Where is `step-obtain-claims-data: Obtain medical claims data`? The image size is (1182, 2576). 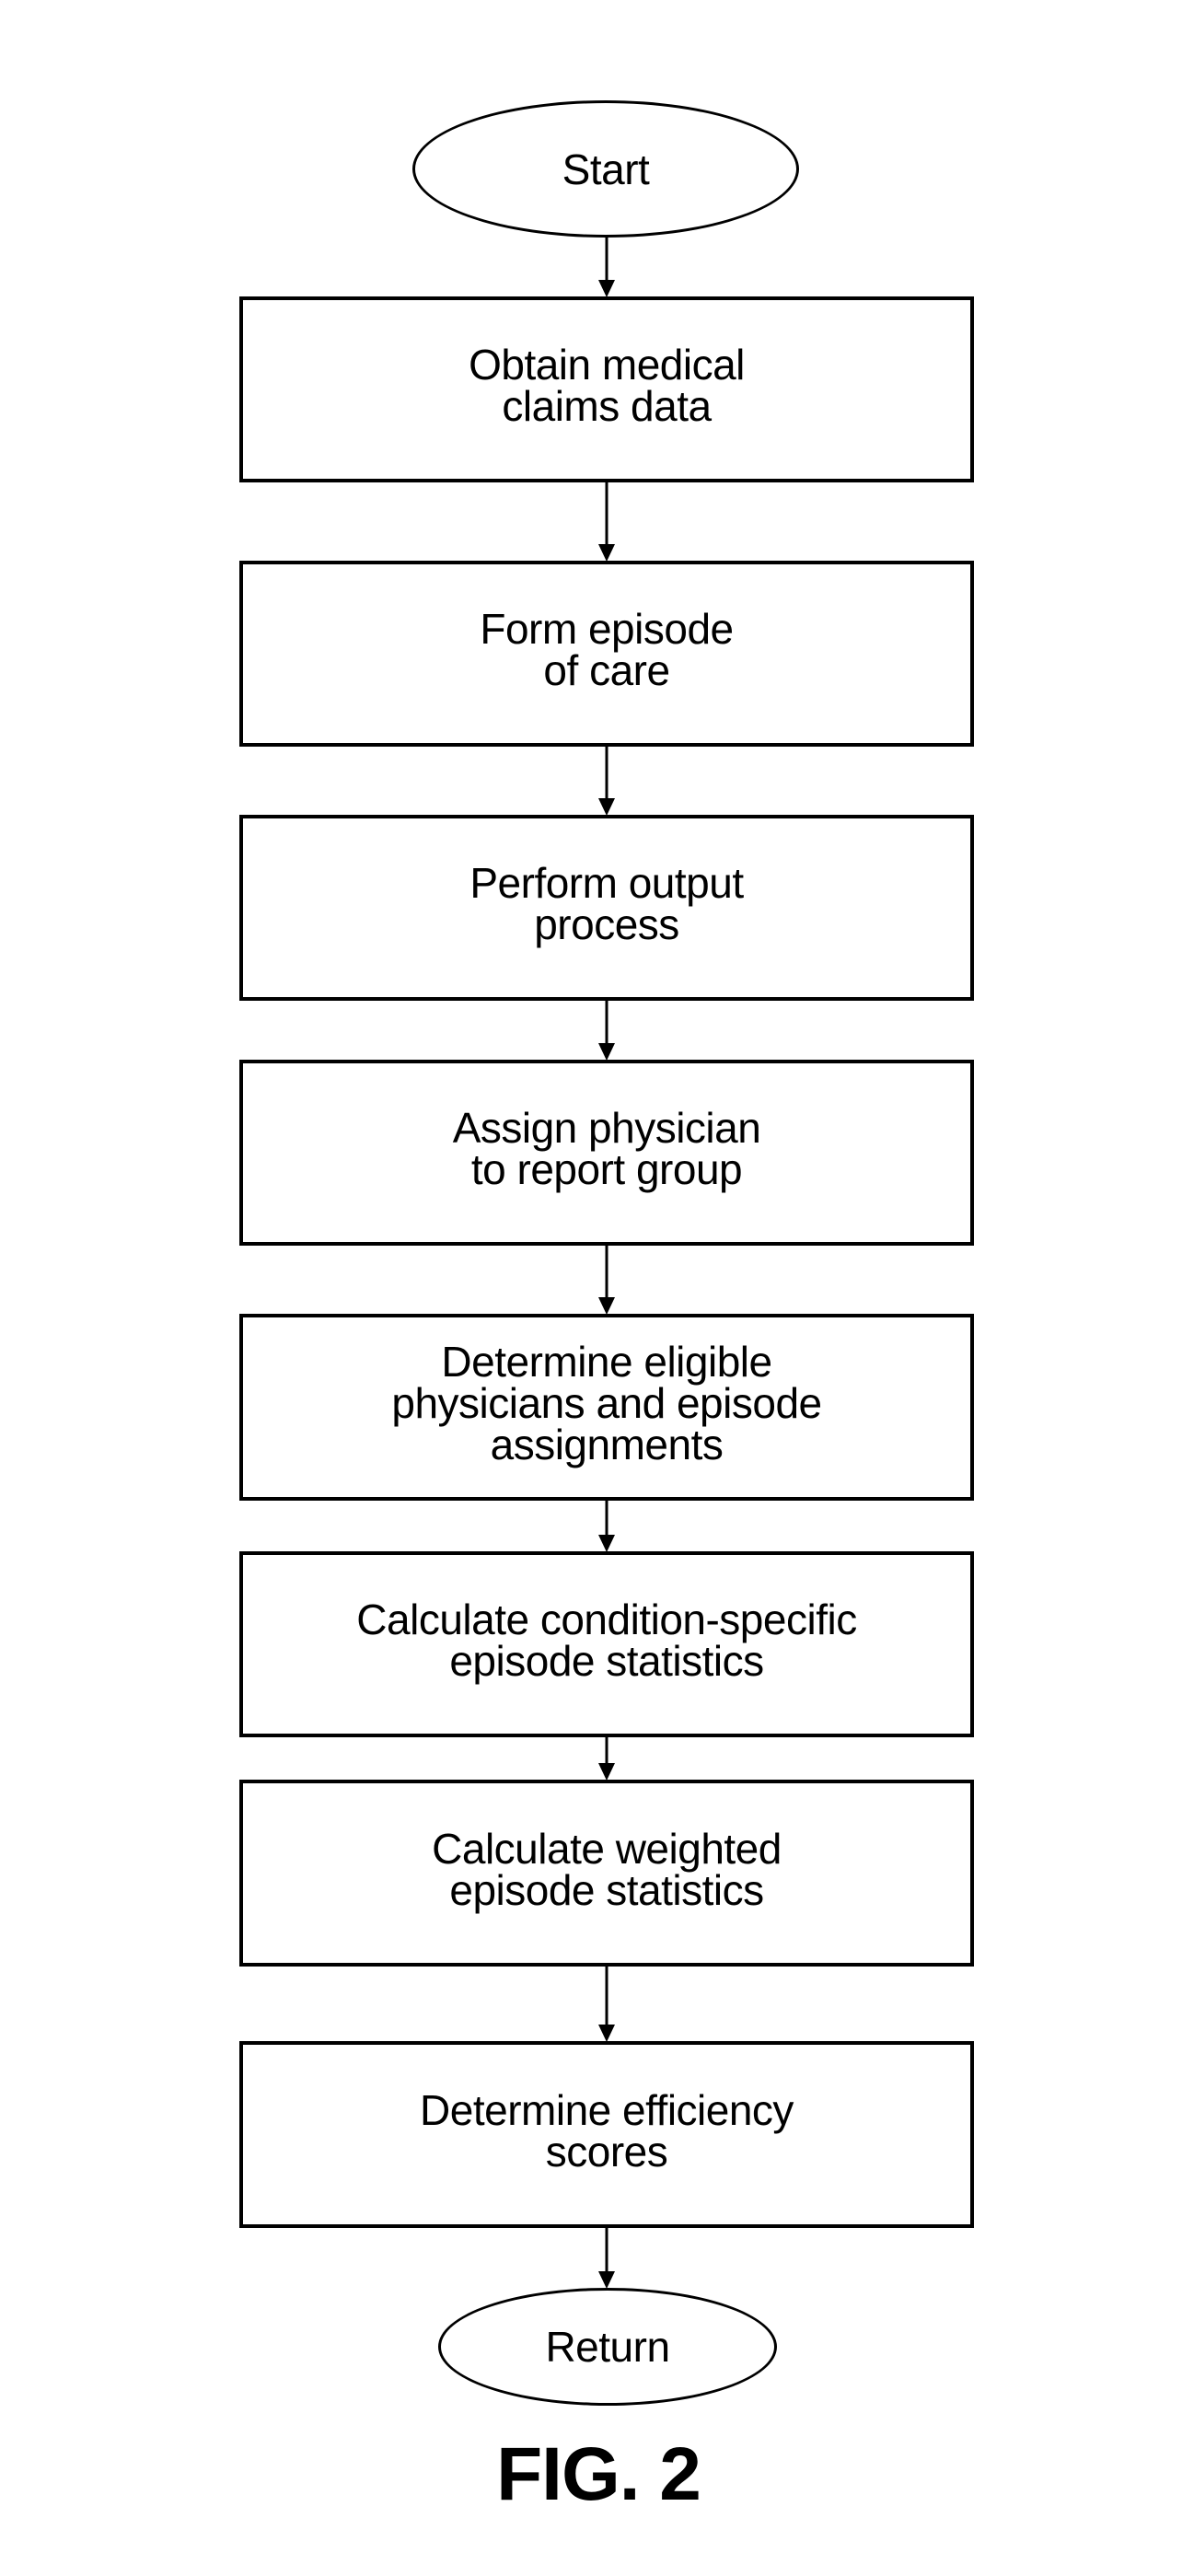 step-obtain-claims-data: Obtain medical claims data is located at coordinates (606, 389).